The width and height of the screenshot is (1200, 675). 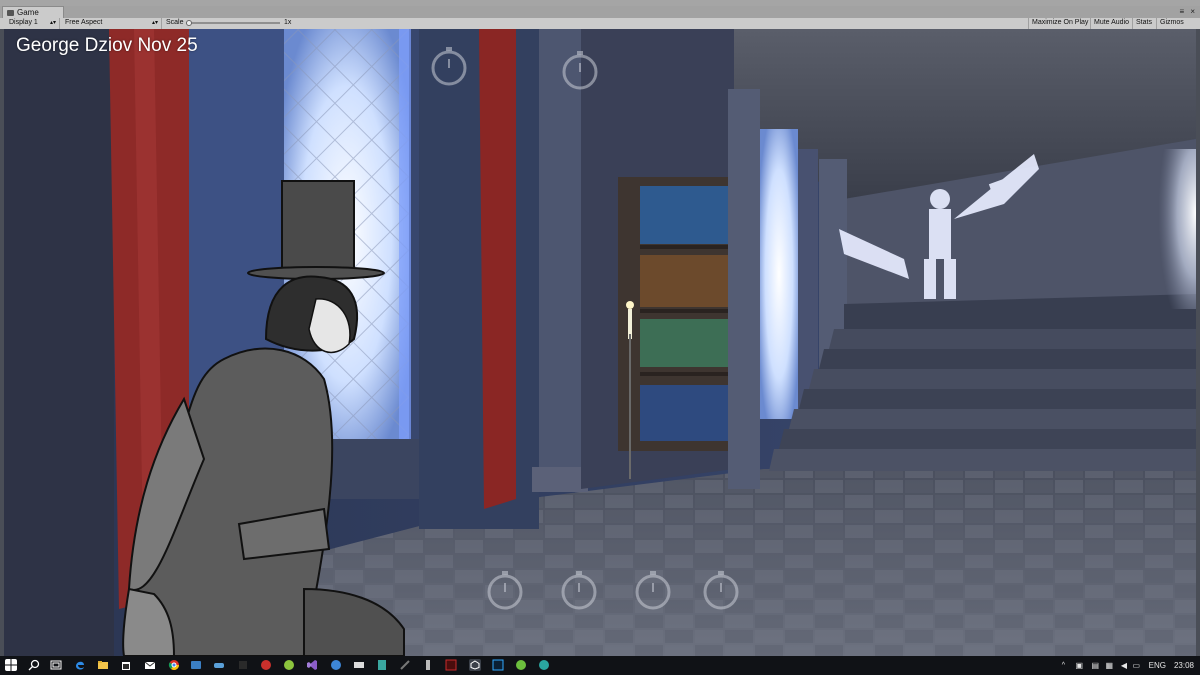 I want to click on scale-value: 1x, so click(x=288, y=22).